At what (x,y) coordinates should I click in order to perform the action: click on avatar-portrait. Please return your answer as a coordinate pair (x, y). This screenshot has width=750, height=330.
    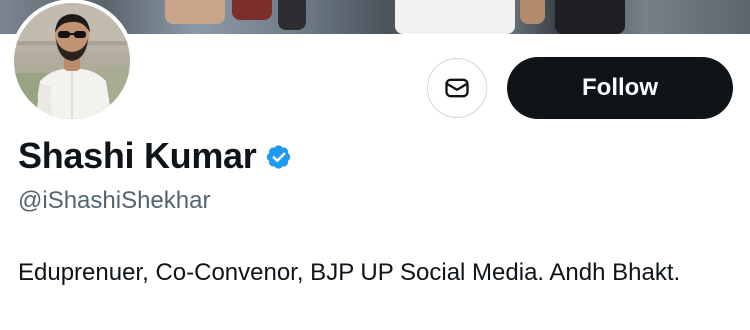
    Looking at the image, I should click on (72, 61).